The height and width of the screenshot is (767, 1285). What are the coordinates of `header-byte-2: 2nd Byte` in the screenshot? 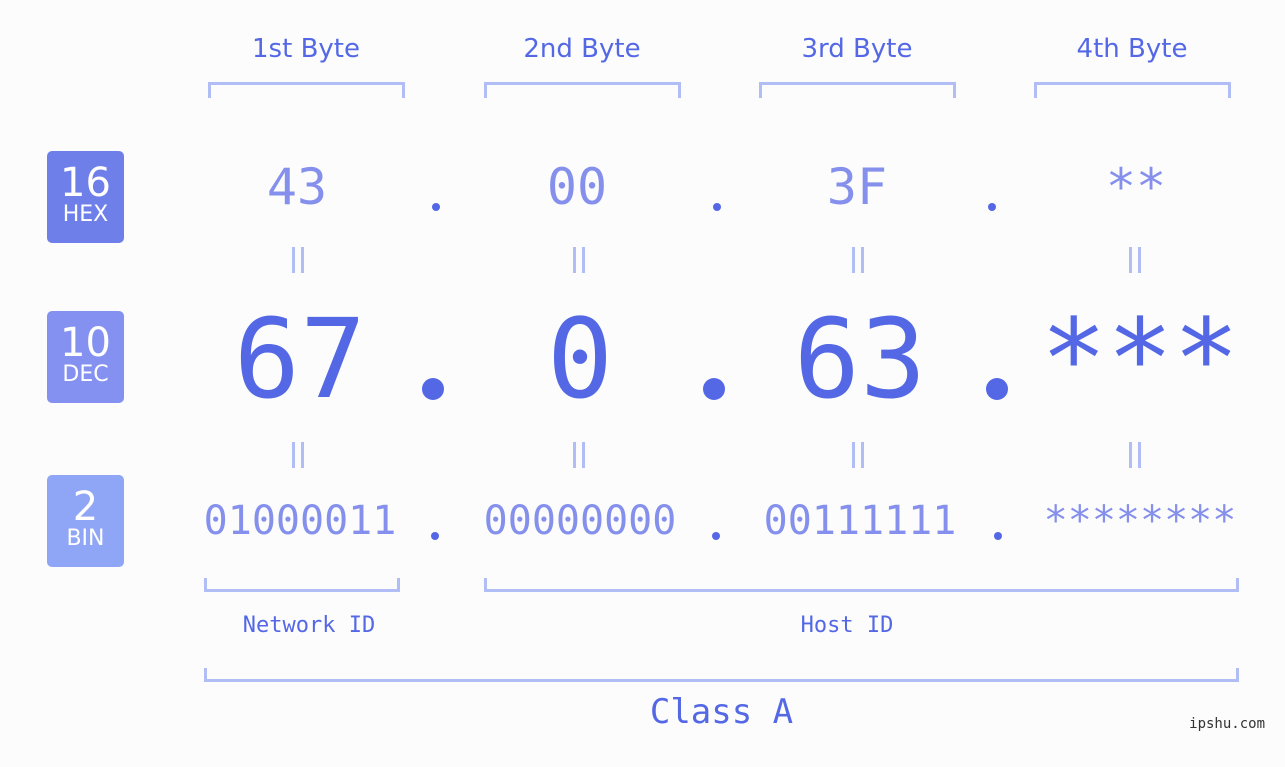 It's located at (582, 49).